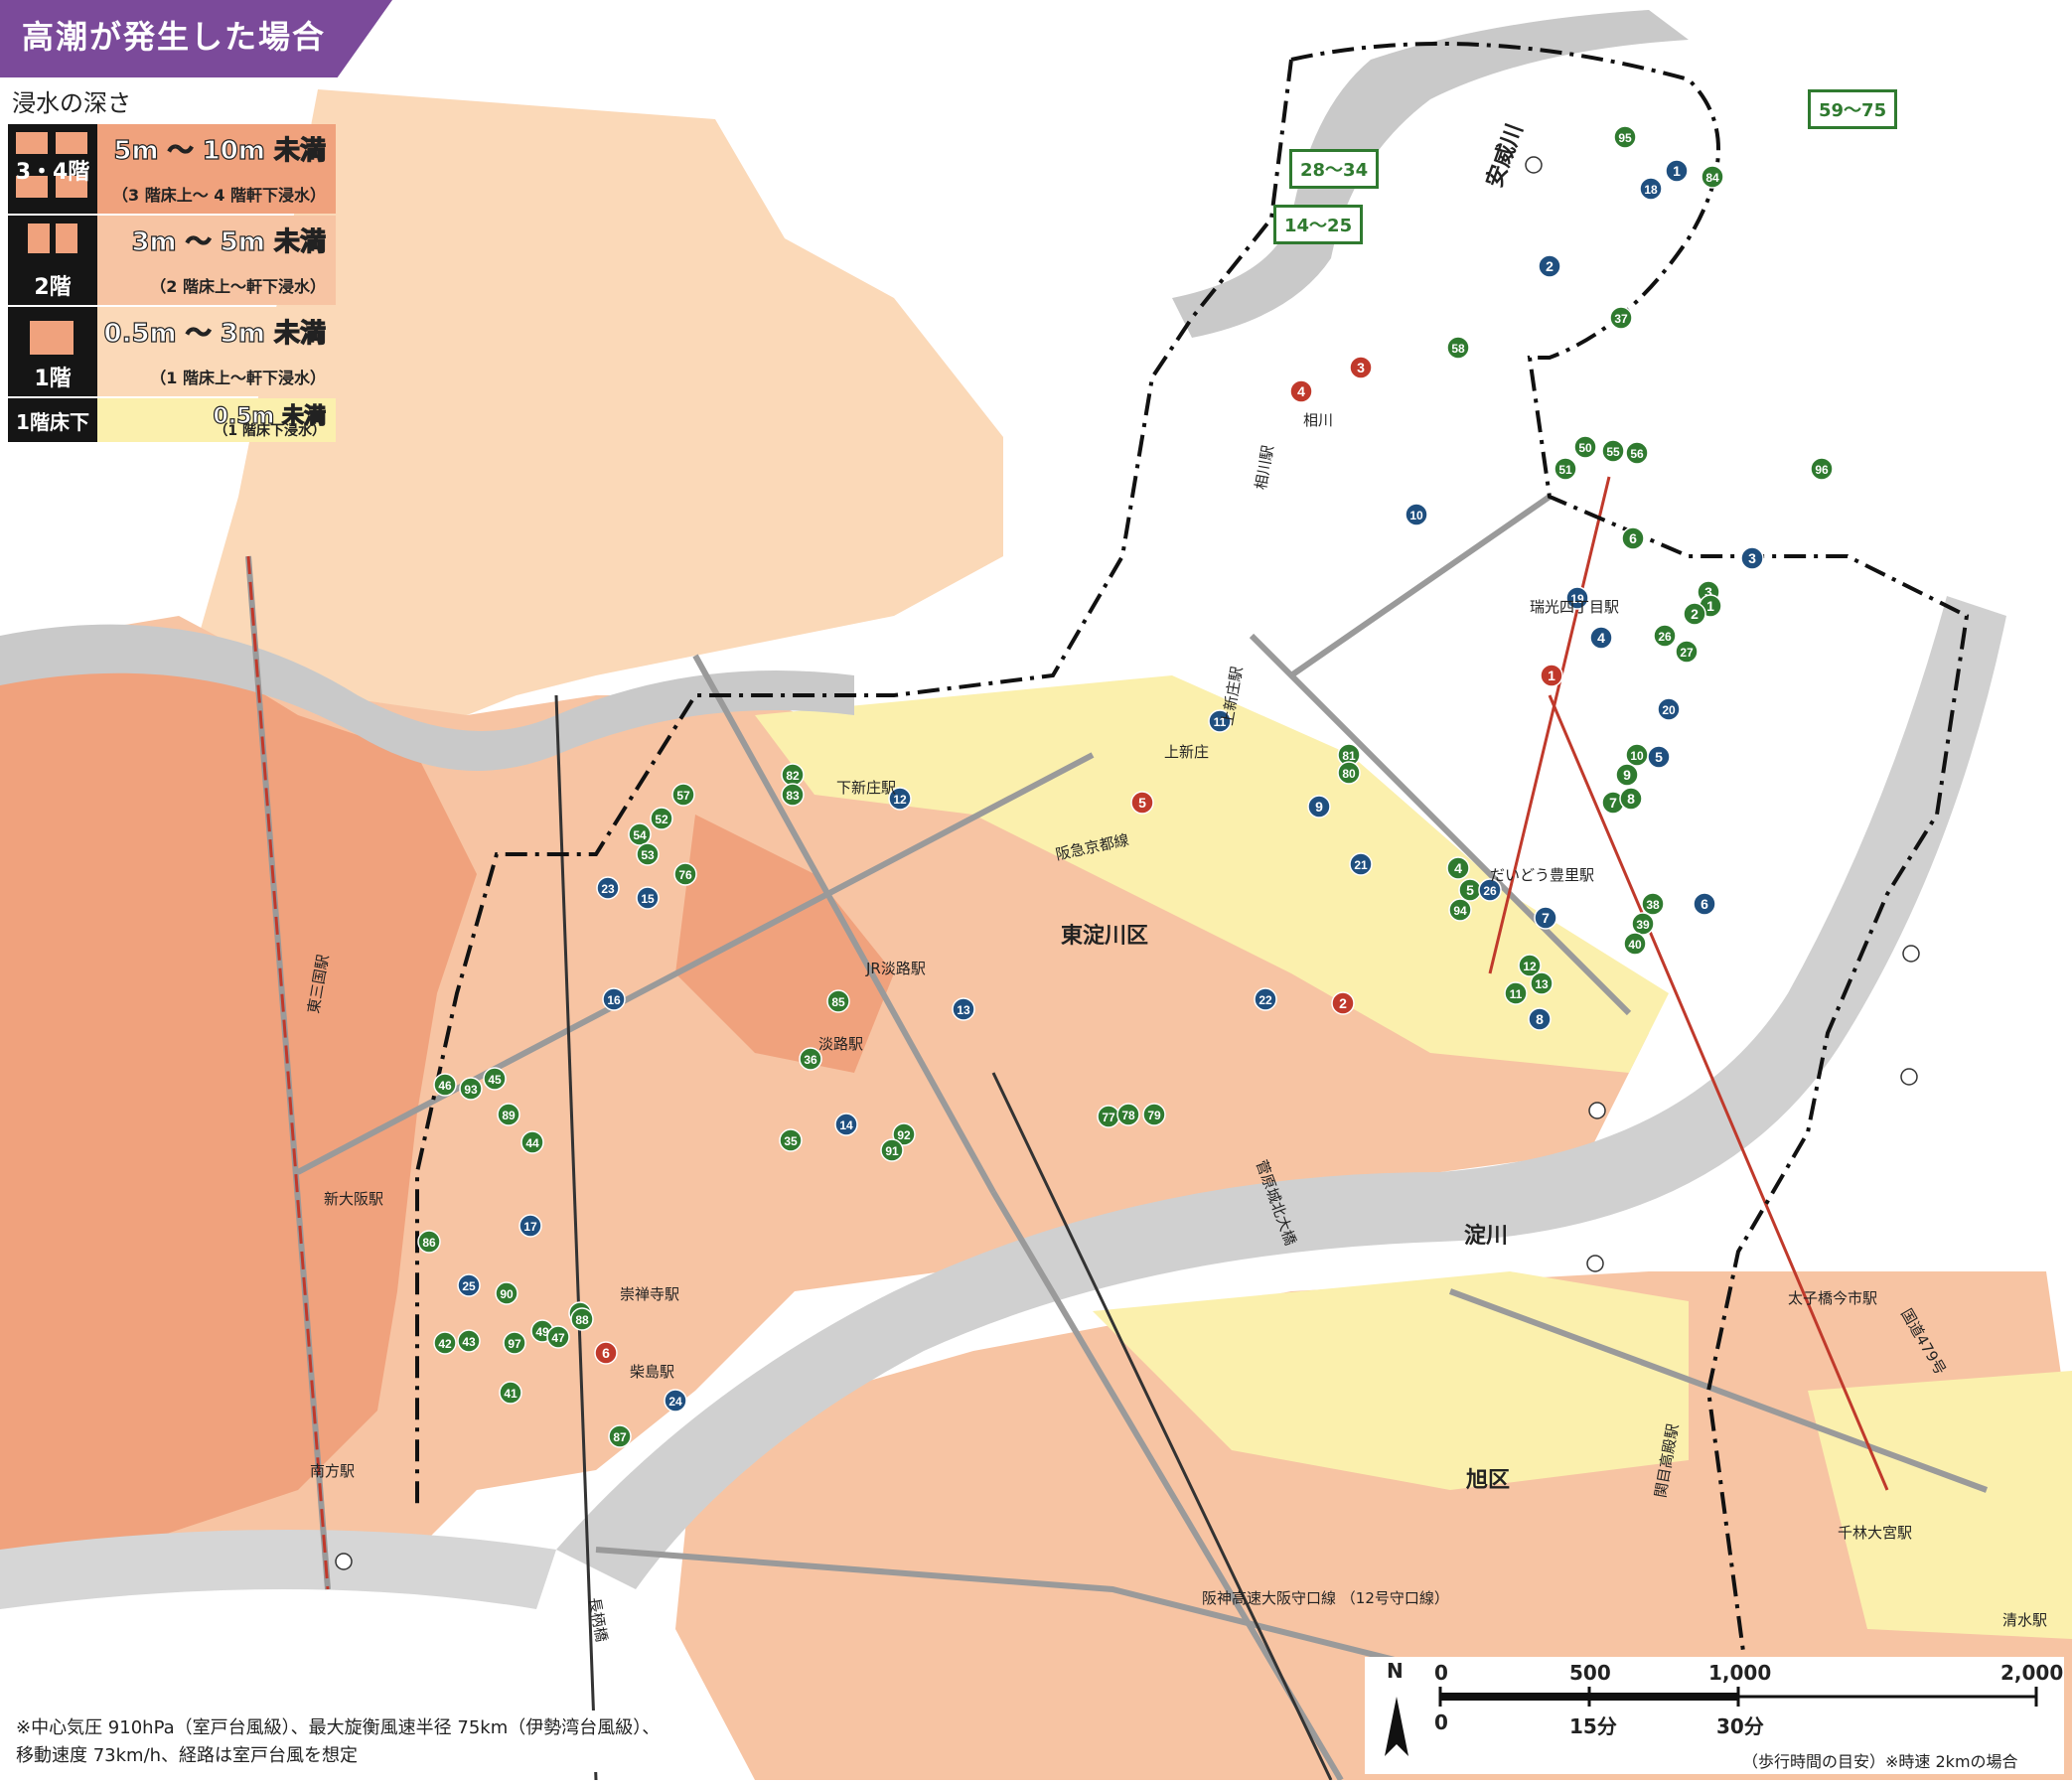 The image size is (2072, 1784). Describe the element at coordinates (640, 835) in the screenshot. I see `shelter-marker-label: 54` at that location.